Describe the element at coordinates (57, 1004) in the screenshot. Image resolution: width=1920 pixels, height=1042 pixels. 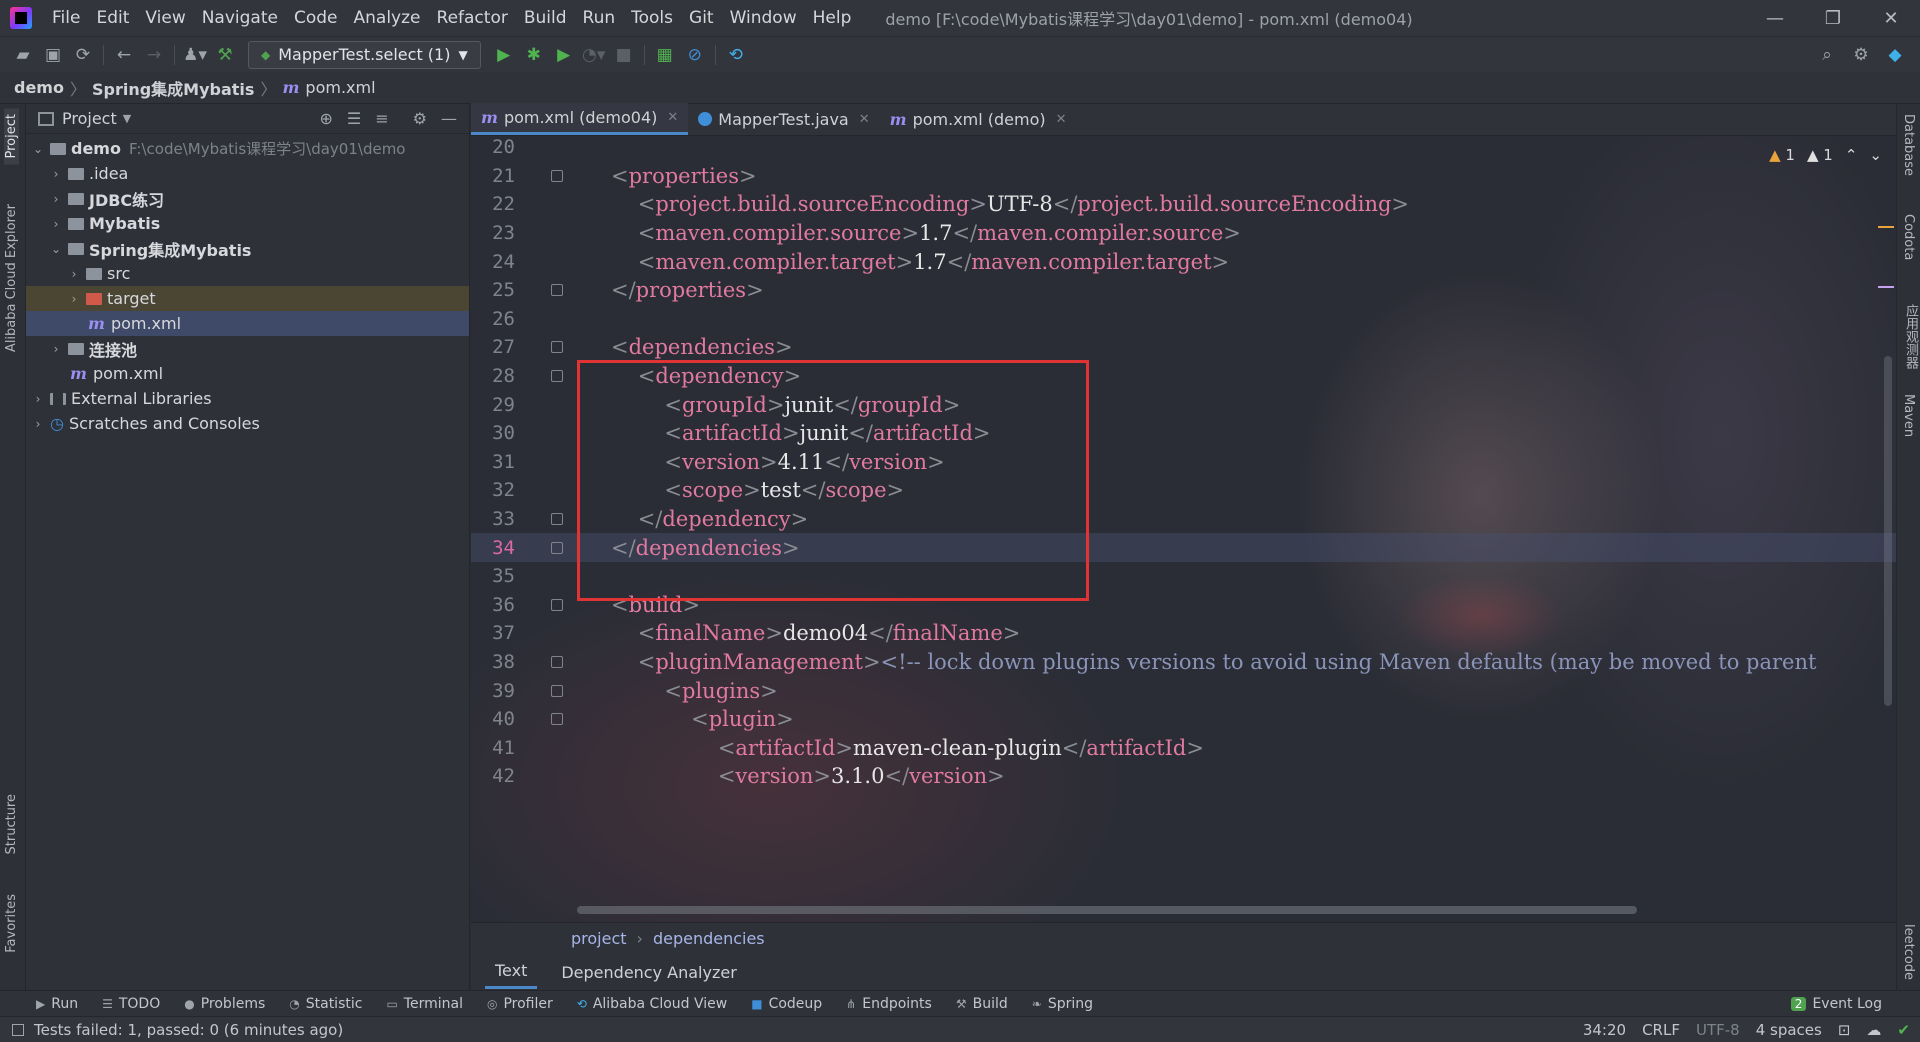
I see `tool-run: ▶ Run` at that location.